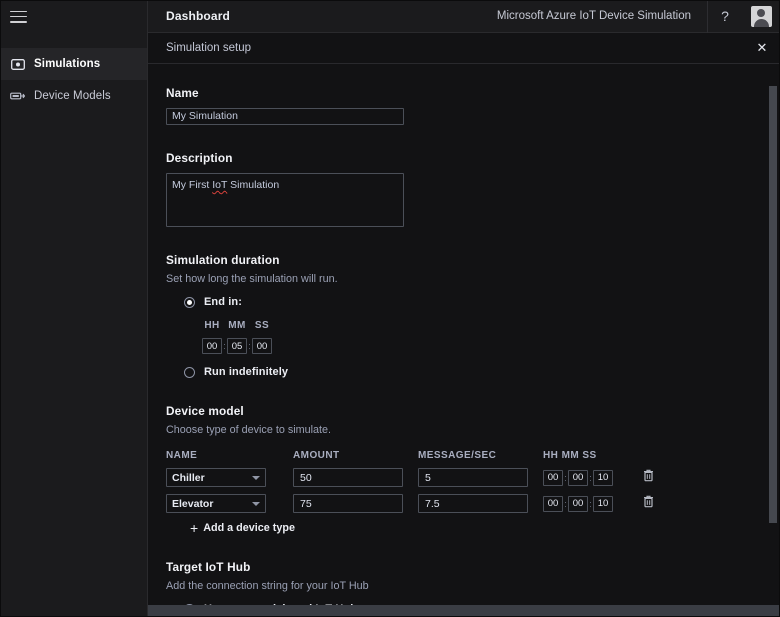 The image size is (780, 617). What do you see at coordinates (223, 302) in the screenshot?
I see `end-in-label: End in:` at bounding box center [223, 302].